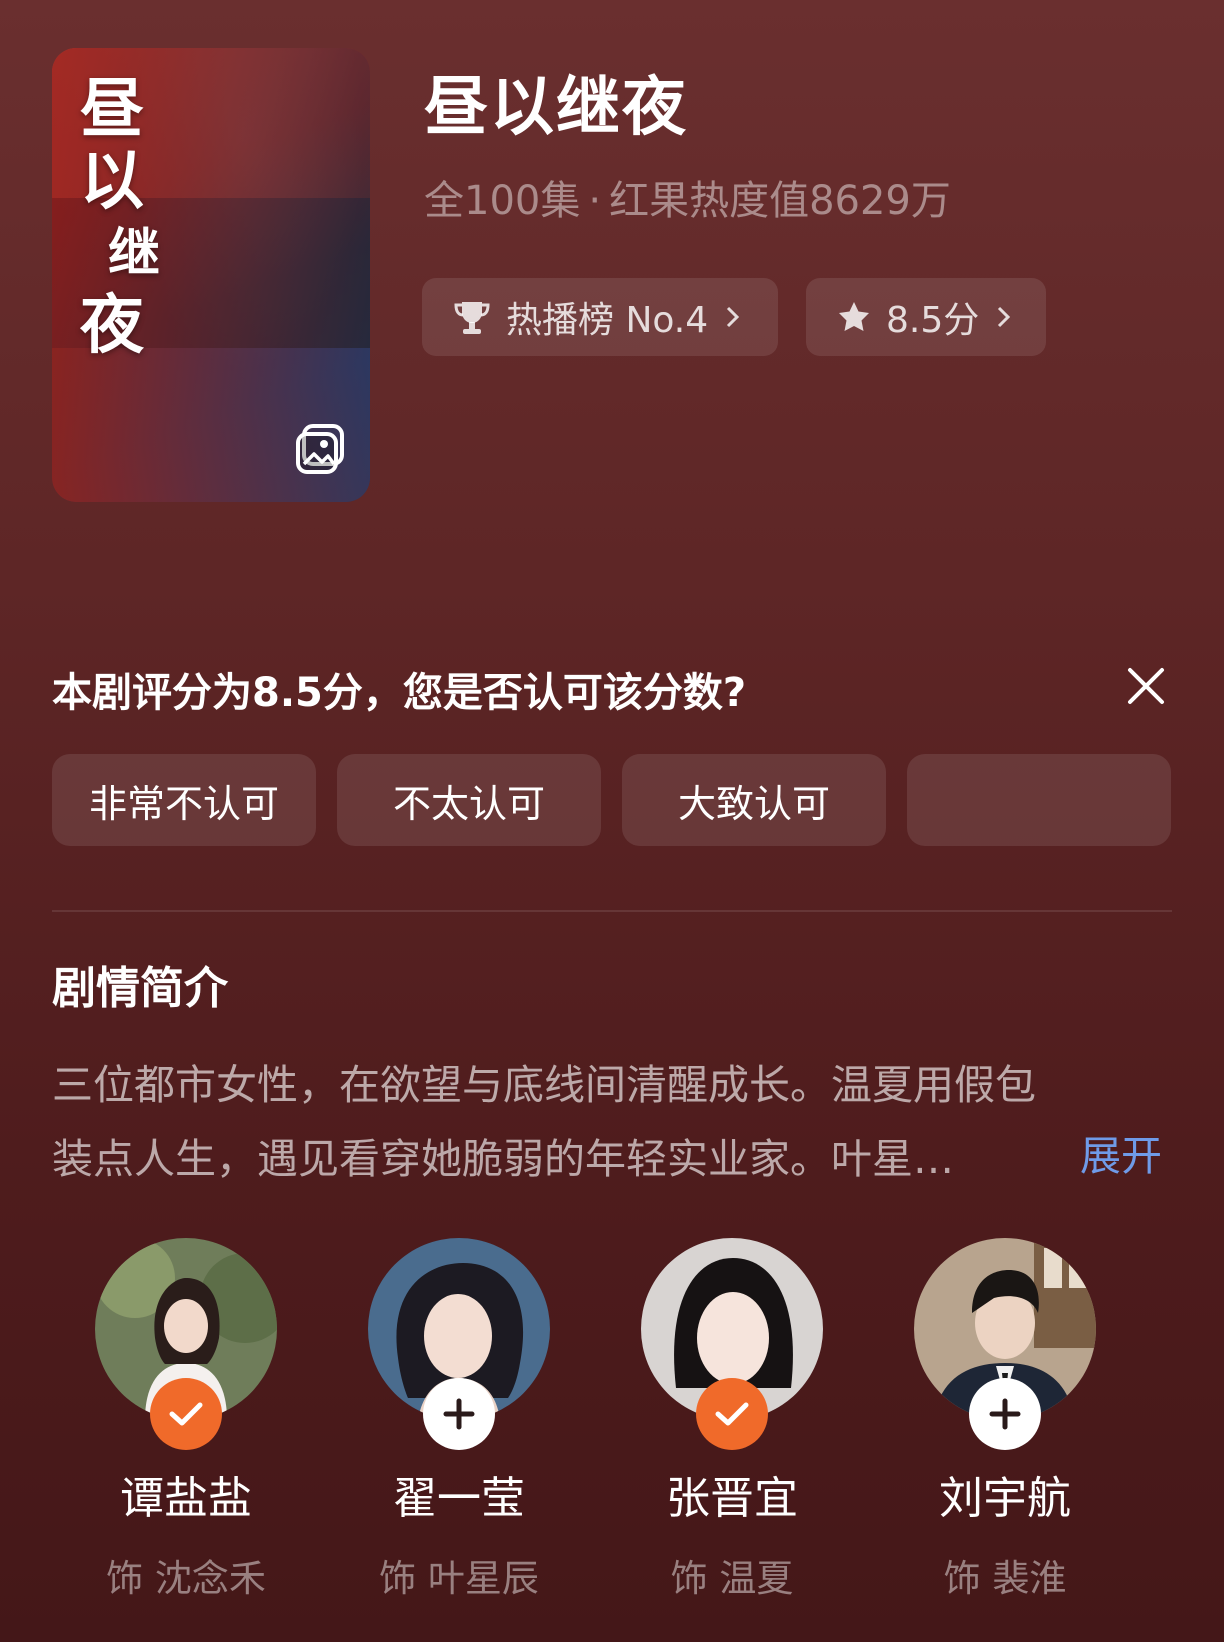 This screenshot has height=1642, width=1224. Describe the element at coordinates (472, 318) in the screenshot. I see `trophy-icon` at that location.